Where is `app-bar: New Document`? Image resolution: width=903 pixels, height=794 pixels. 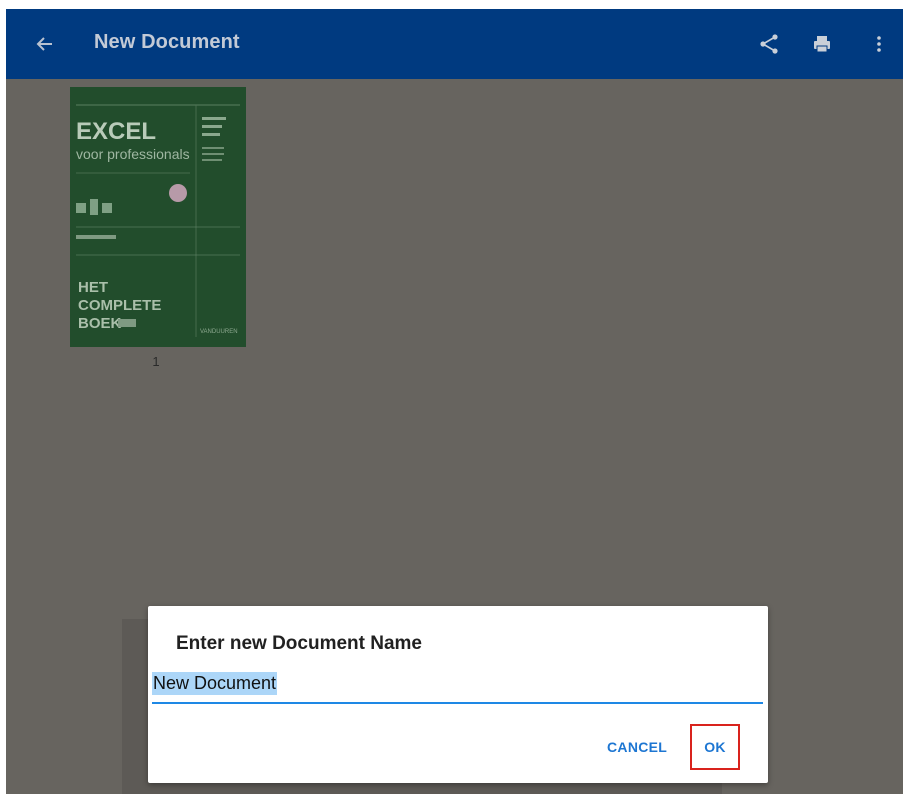 app-bar: New Document is located at coordinates (454, 44).